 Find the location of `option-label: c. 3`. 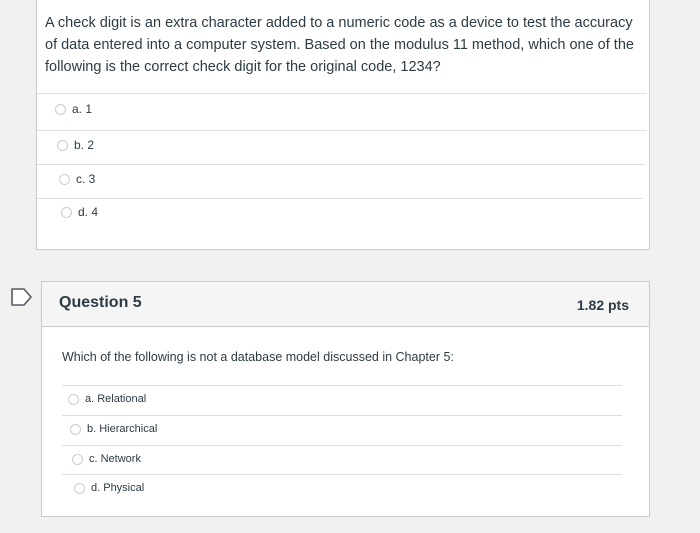

option-label: c. 3 is located at coordinates (86, 179).